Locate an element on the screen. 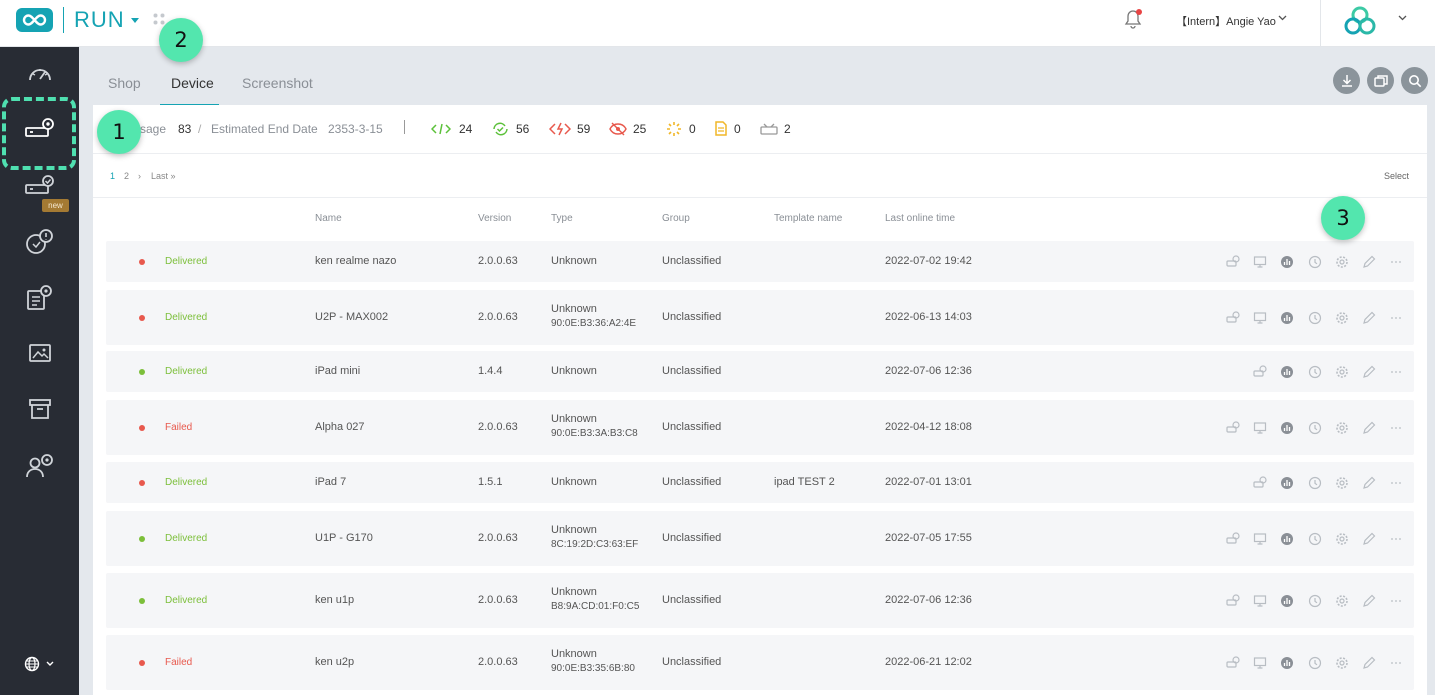 The width and height of the screenshot is (1435, 695). app-name: RUN is located at coordinates (99, 20).